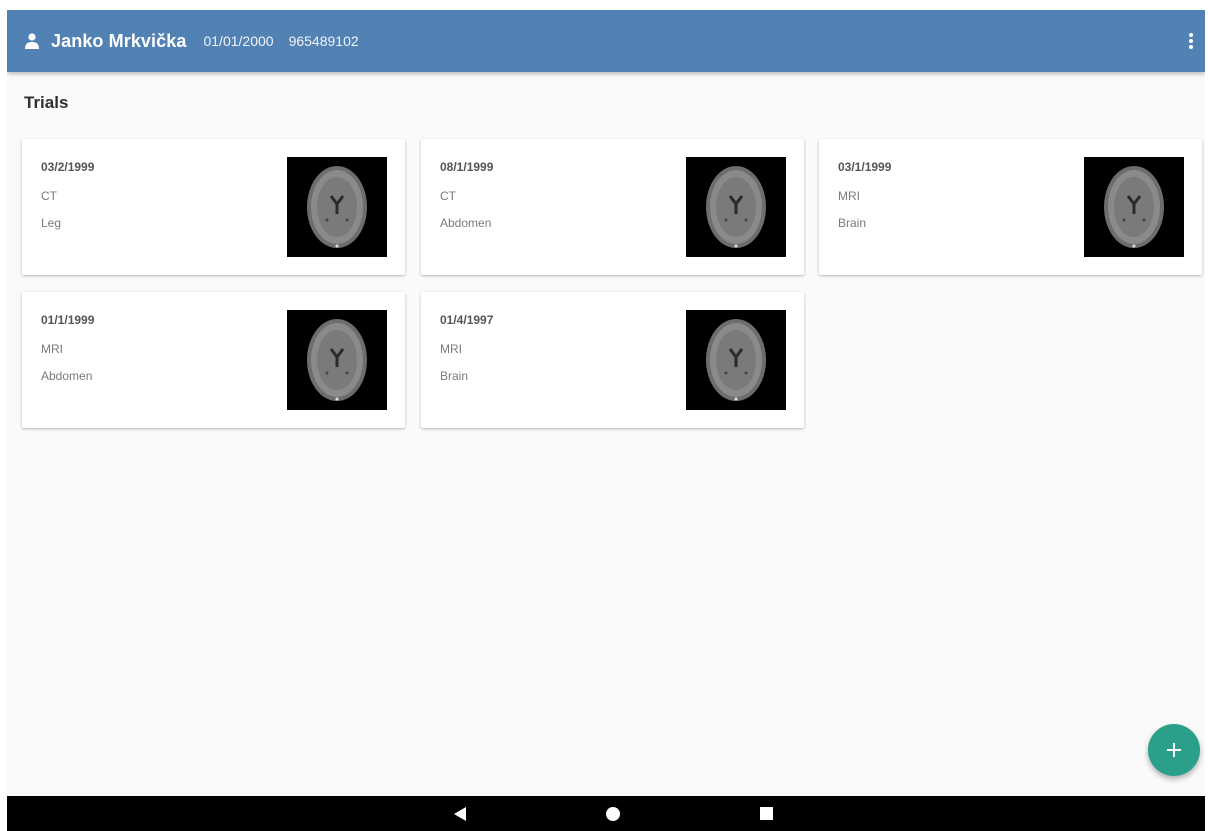 This screenshot has width=1208, height=831. Describe the element at coordinates (68, 320) in the screenshot. I see `trial-date: 01/1/1999` at that location.